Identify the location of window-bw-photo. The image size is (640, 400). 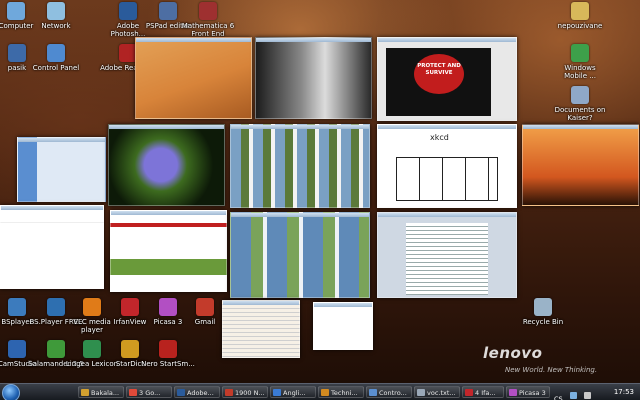
(313, 78).